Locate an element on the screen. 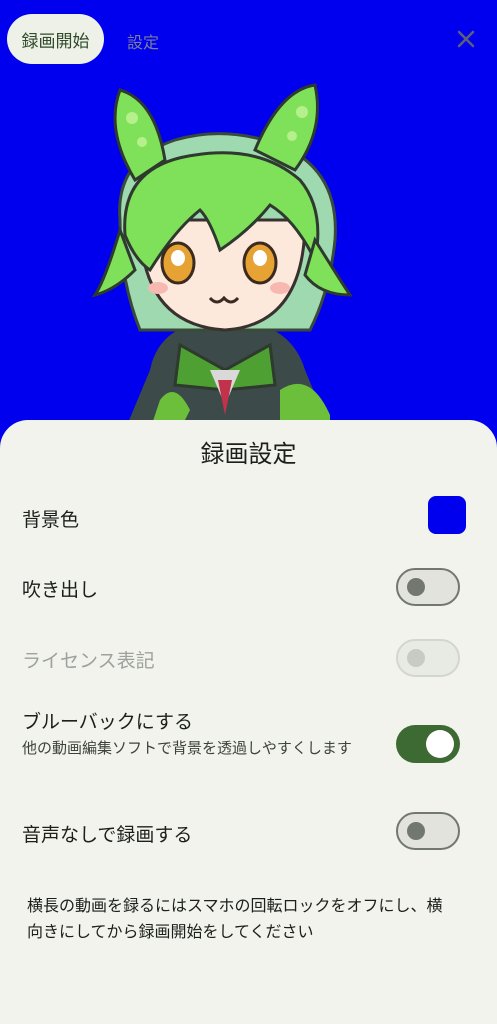  no-audio-toggle is located at coordinates (428, 831).